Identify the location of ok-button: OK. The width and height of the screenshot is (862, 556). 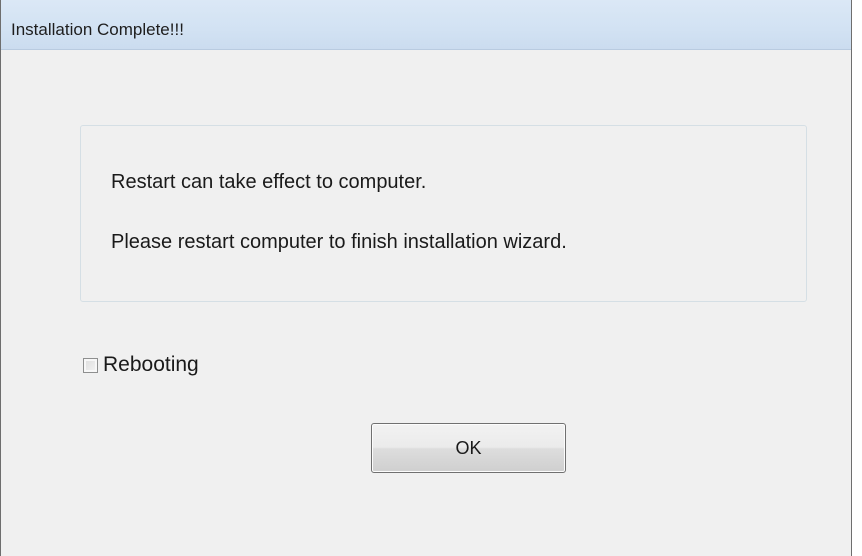
(468, 448).